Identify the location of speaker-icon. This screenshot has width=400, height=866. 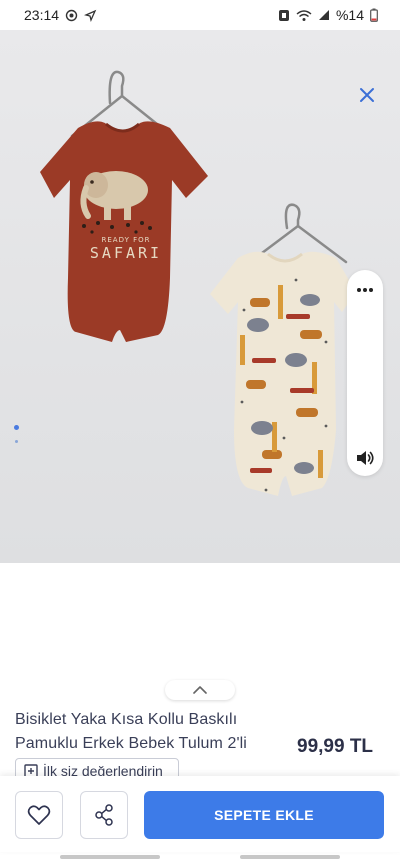
(365, 458).